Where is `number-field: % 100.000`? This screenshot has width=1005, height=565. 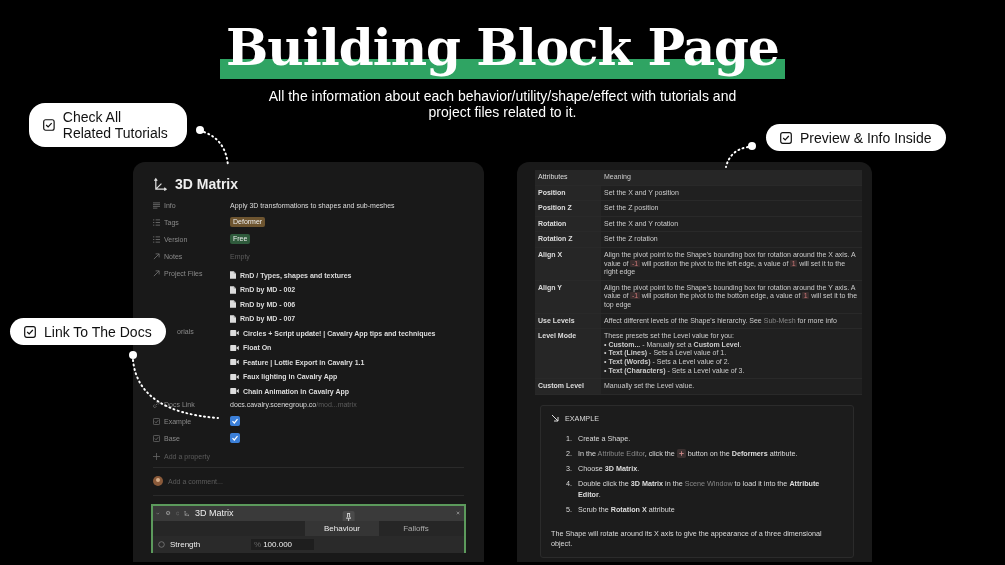
number-field: % 100.000 is located at coordinates (282, 544).